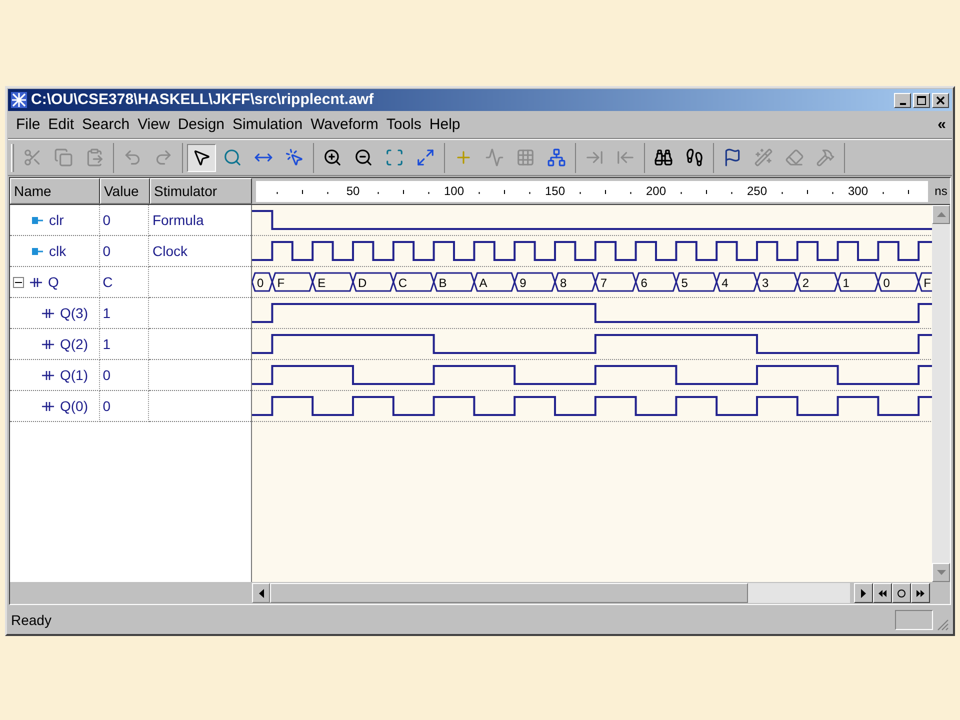 The height and width of the screenshot is (720, 960). I want to click on ruler-label: 50, so click(353, 191).